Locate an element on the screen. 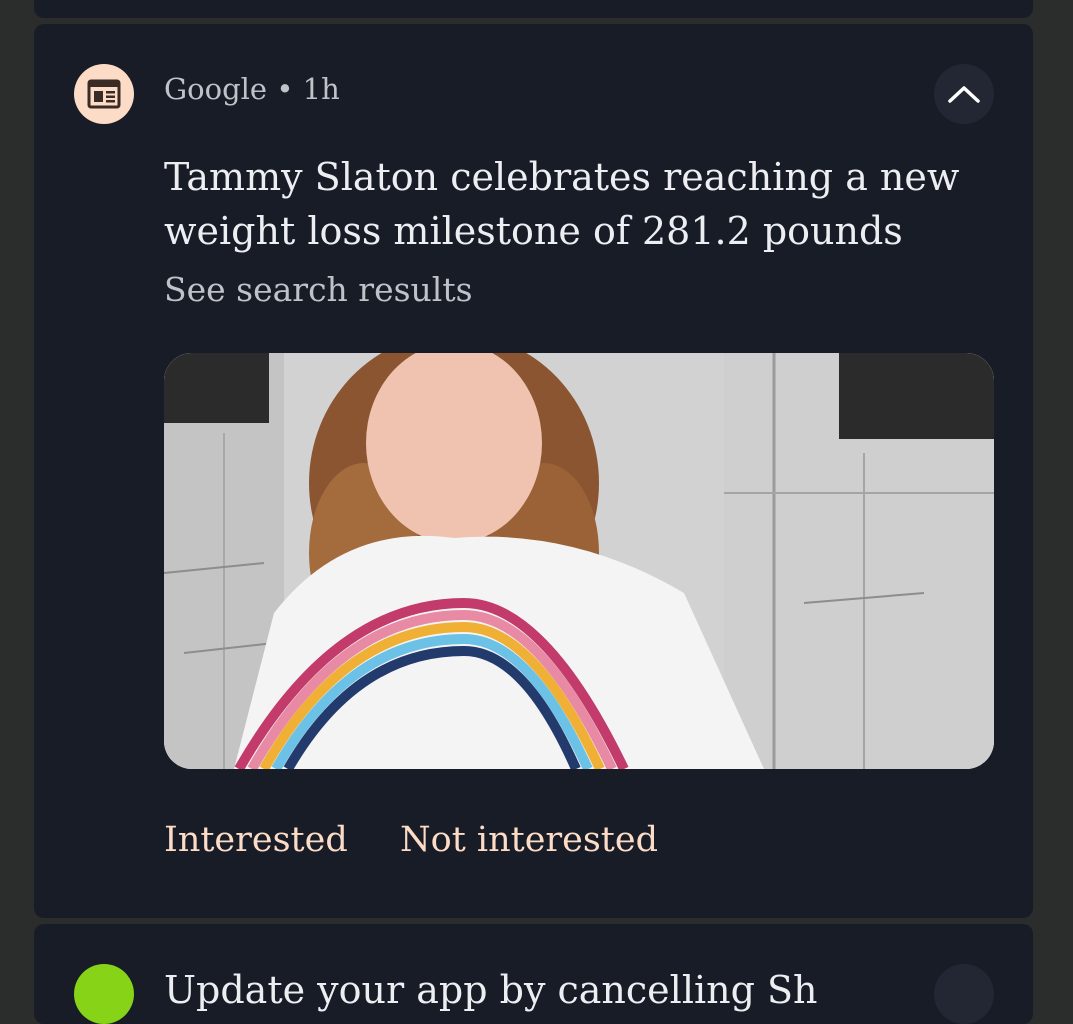  see-search-results-link: See search results is located at coordinates (318, 289).